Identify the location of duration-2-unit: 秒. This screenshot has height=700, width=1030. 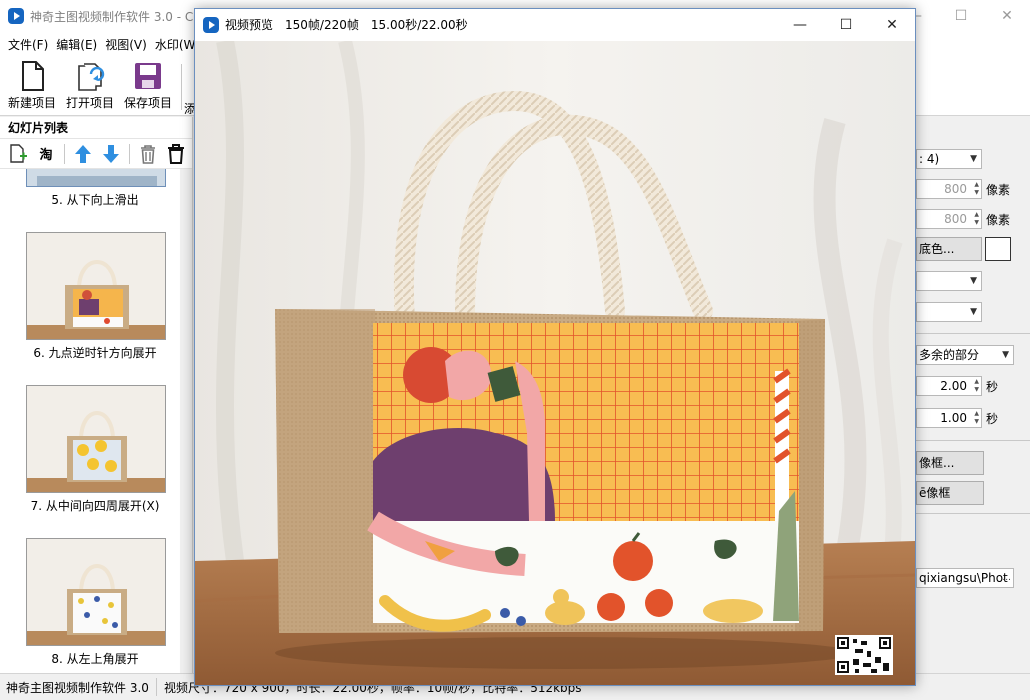
(992, 419).